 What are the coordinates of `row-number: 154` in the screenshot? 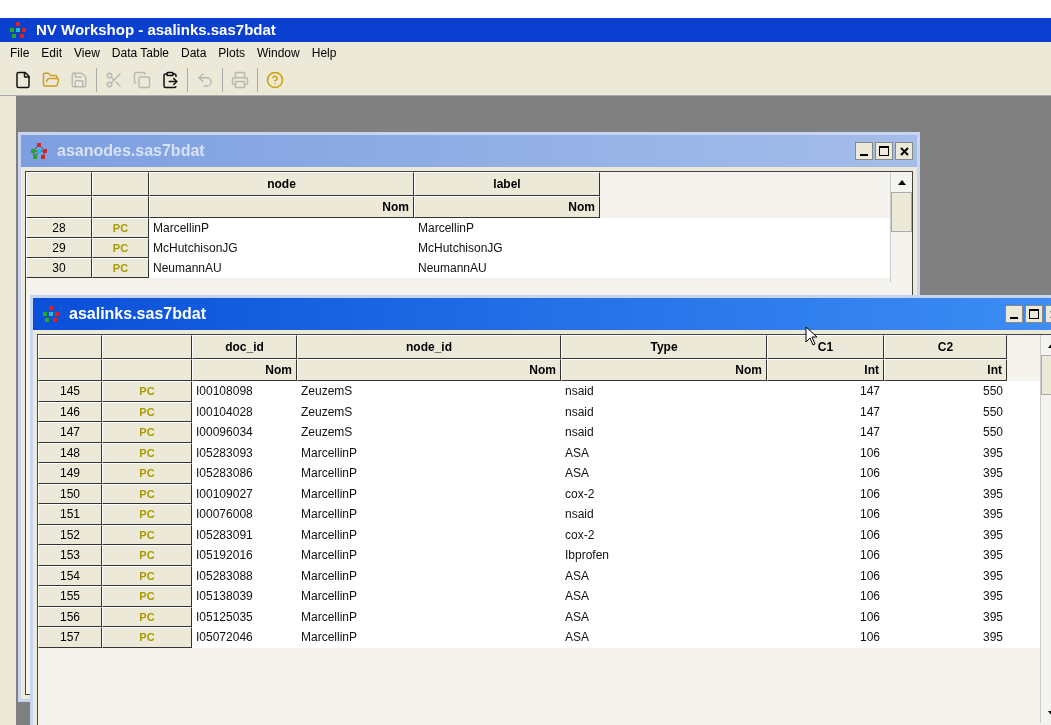 It's located at (70, 575).